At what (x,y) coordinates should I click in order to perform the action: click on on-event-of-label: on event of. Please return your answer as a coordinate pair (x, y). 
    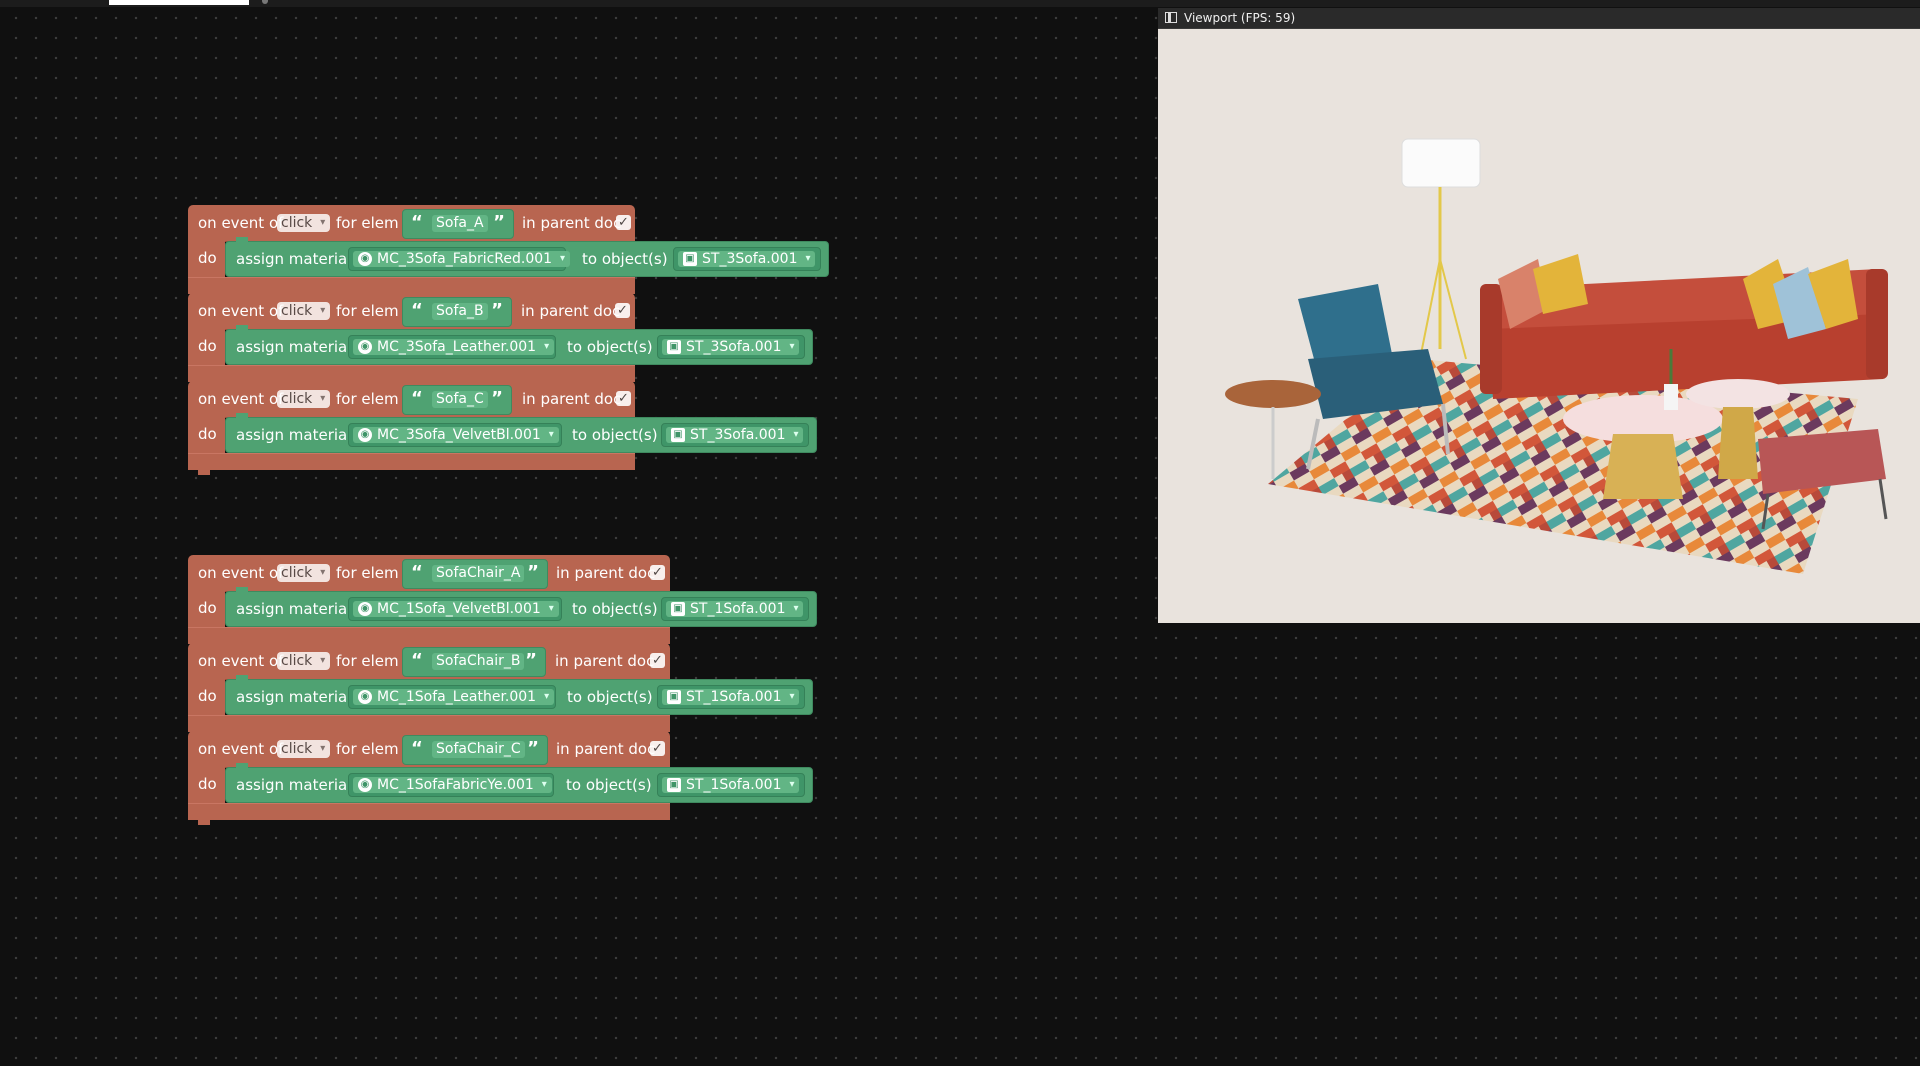
    Looking at the image, I should click on (241, 399).